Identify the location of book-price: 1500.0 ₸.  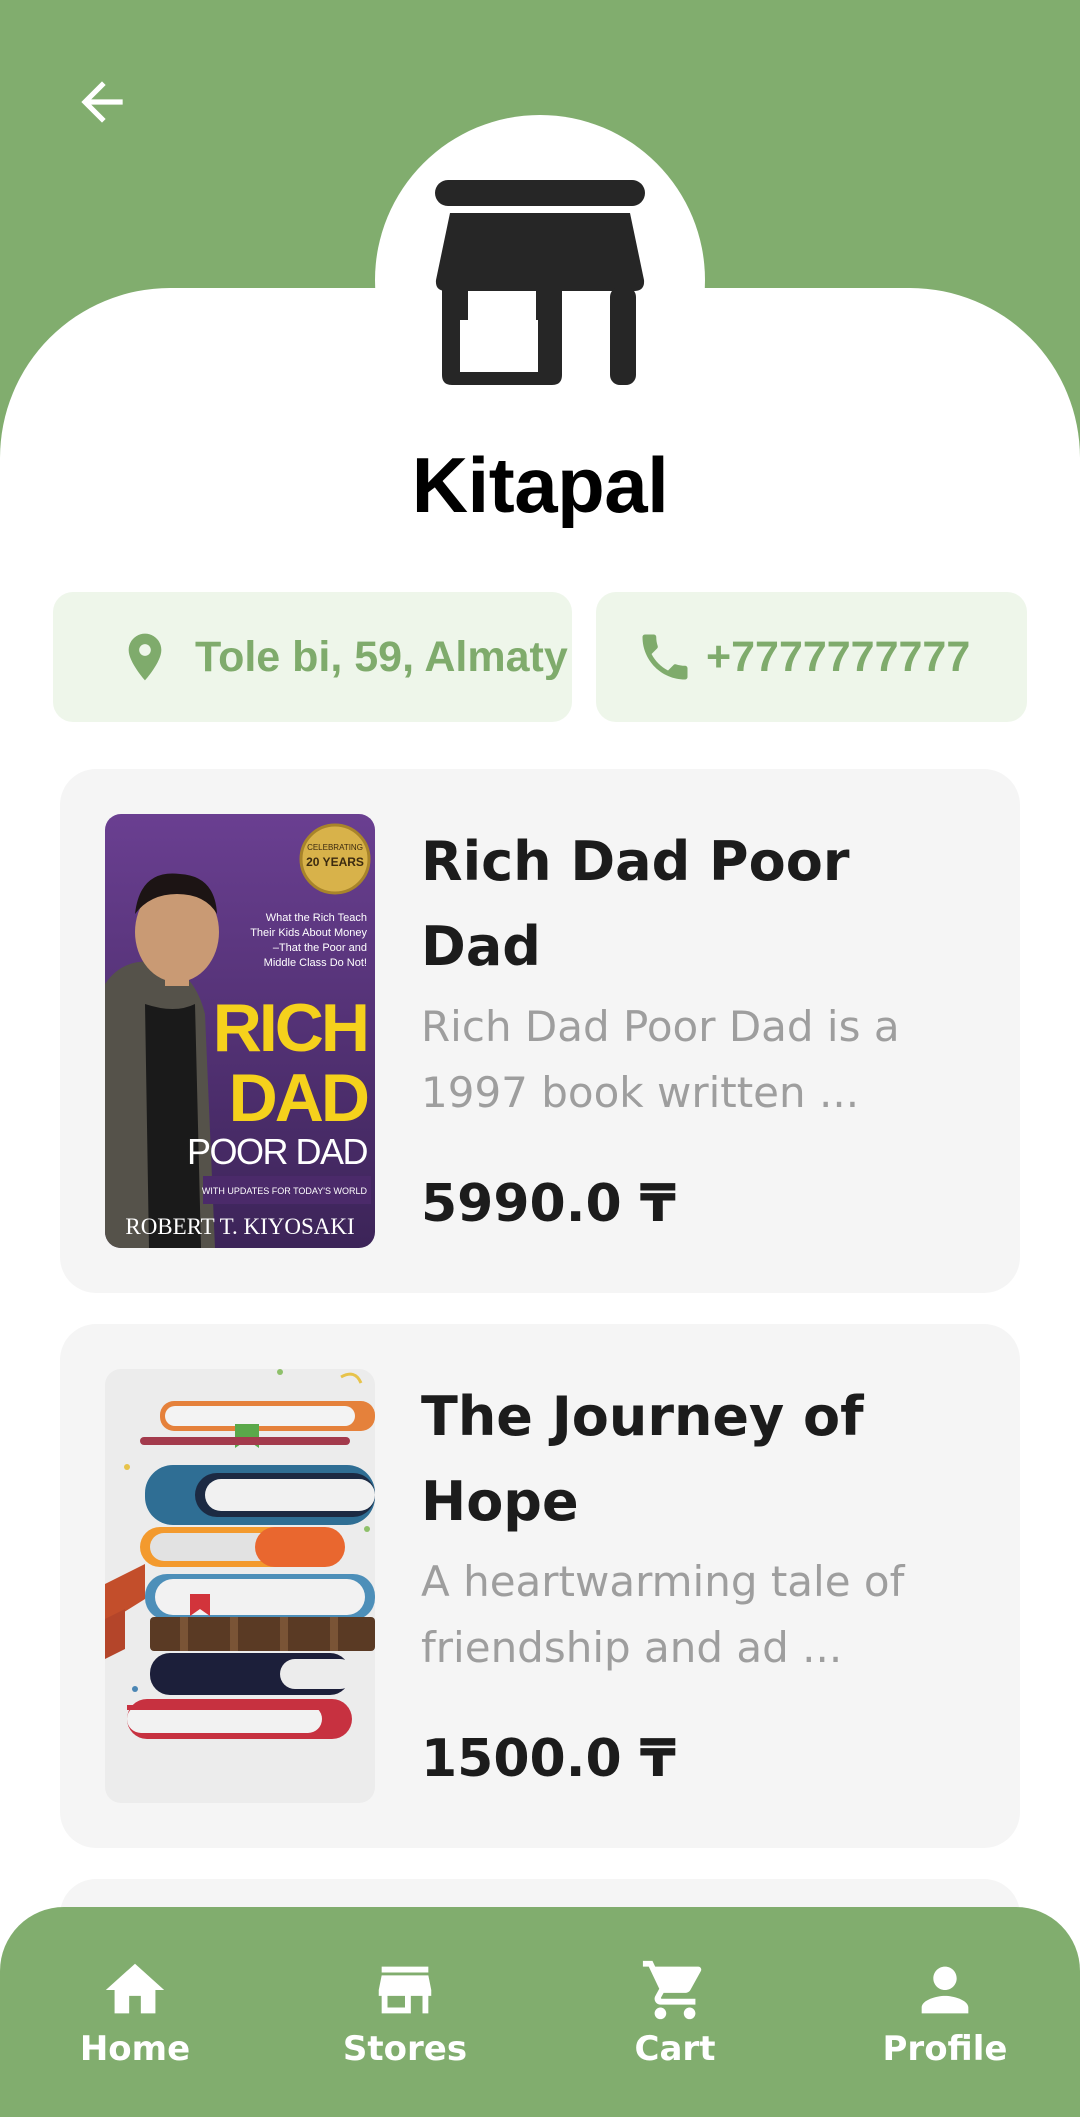
(548, 1759).